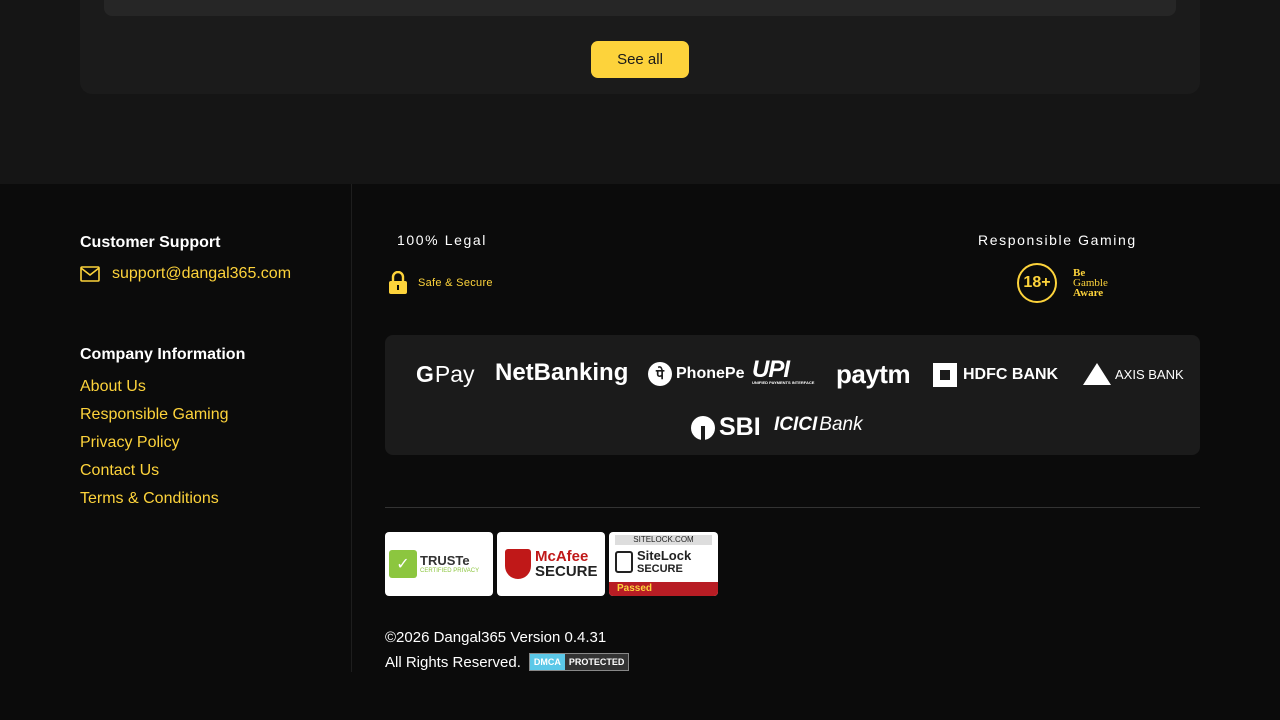 The height and width of the screenshot is (720, 1280). What do you see at coordinates (640, 8) in the screenshot?
I see `list-item` at bounding box center [640, 8].